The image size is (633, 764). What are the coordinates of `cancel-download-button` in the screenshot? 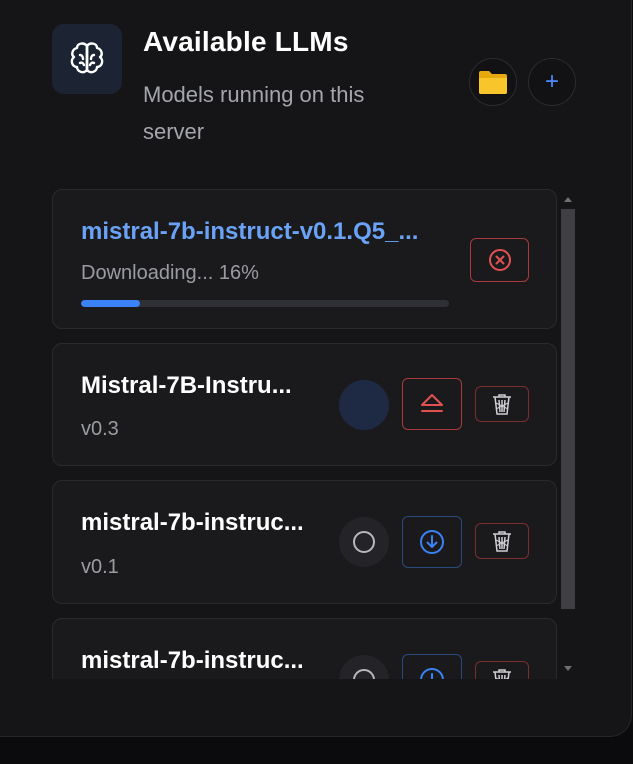 It's located at (499, 260).